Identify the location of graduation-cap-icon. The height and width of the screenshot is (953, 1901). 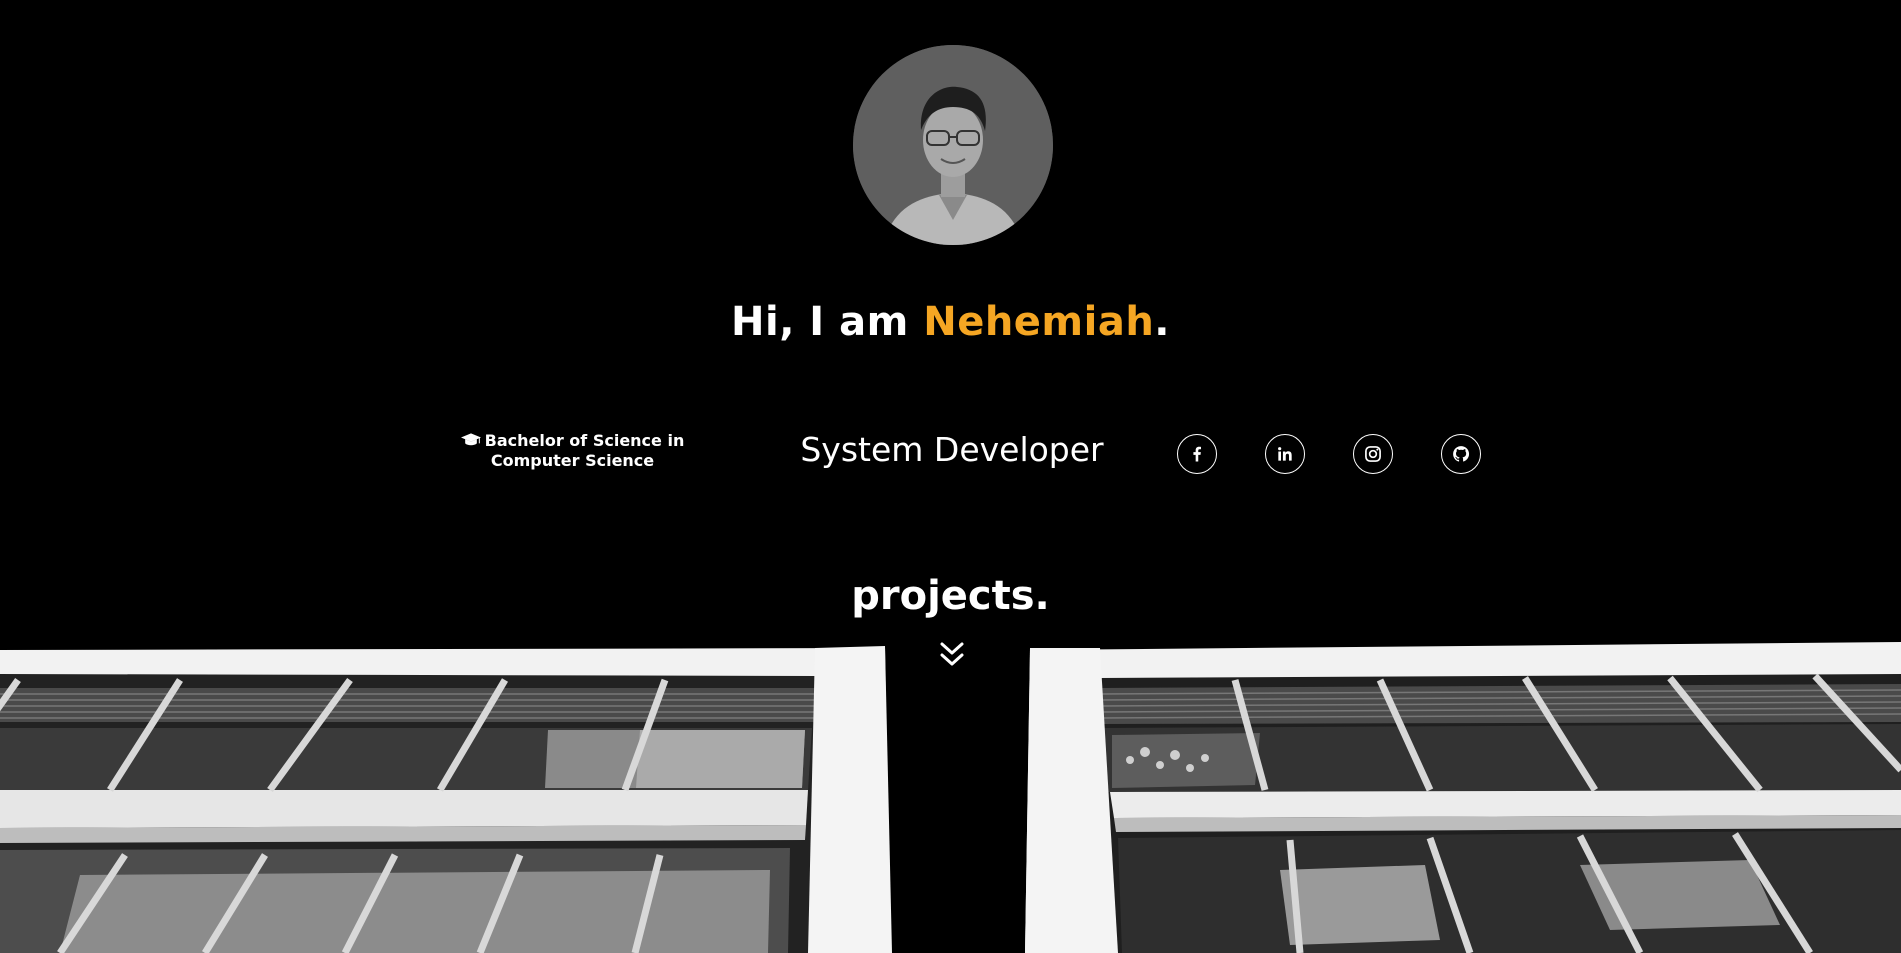
(470, 440).